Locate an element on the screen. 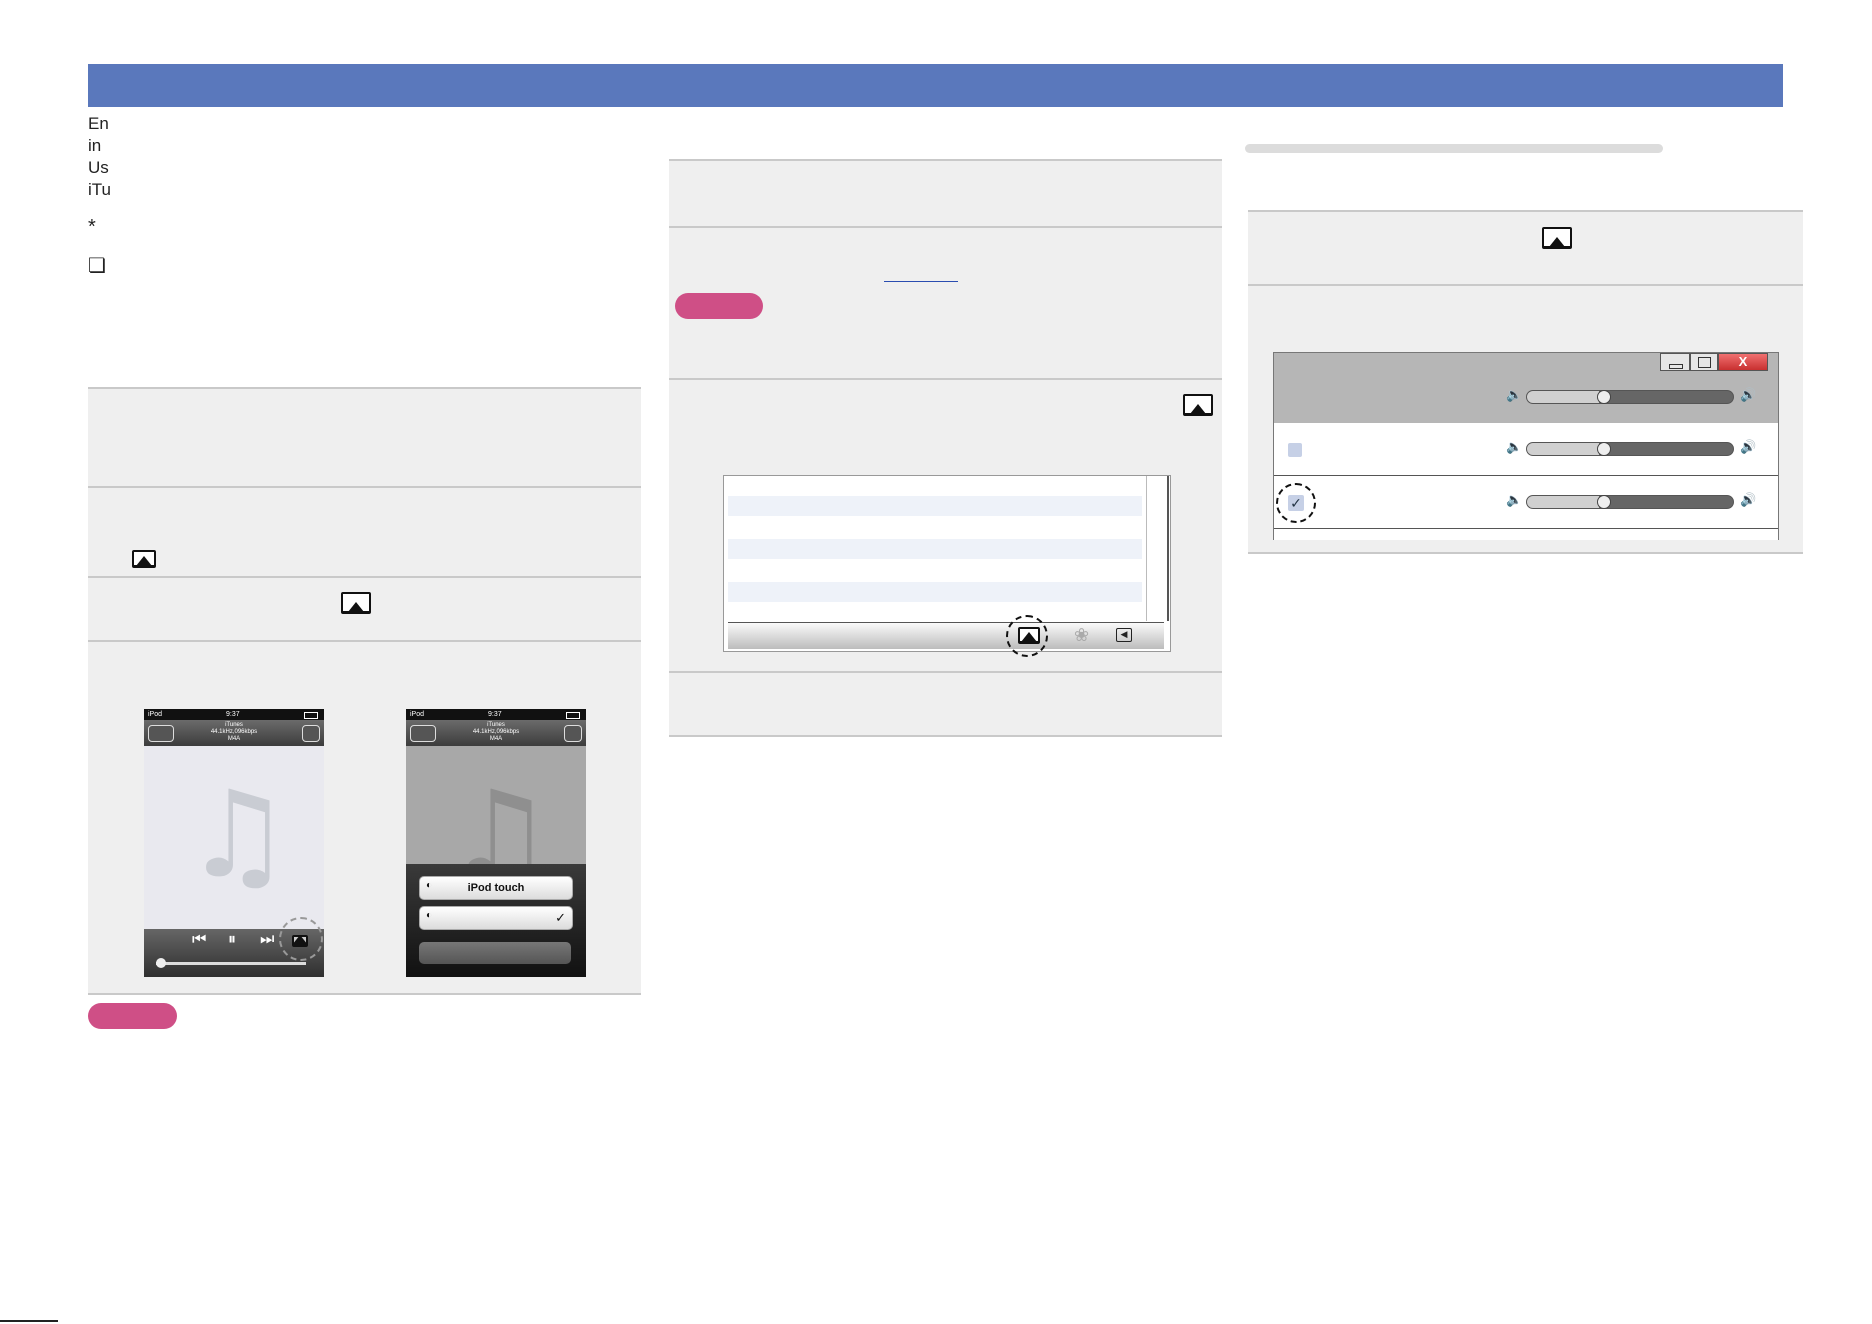  checkmark-icon: ✓ is located at coordinates (560, 917).